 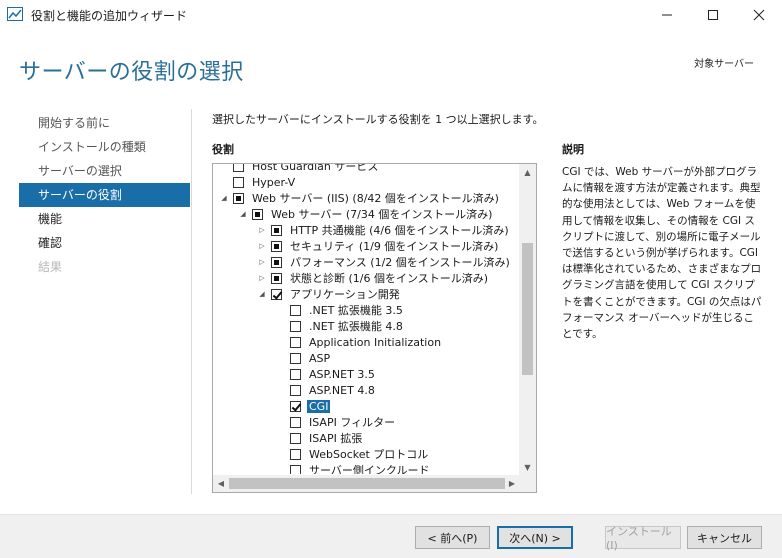 I want to click on nav-item-server-roles: サーバーの役割, so click(x=104, y=195).